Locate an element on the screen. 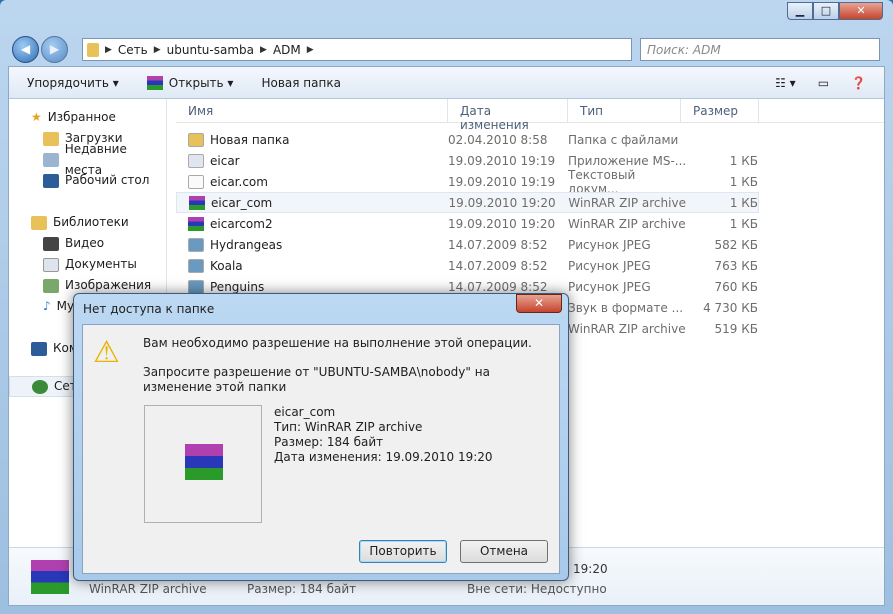 This screenshot has height=614, width=893. breadcrumb-folder: ADM is located at coordinates (287, 50).